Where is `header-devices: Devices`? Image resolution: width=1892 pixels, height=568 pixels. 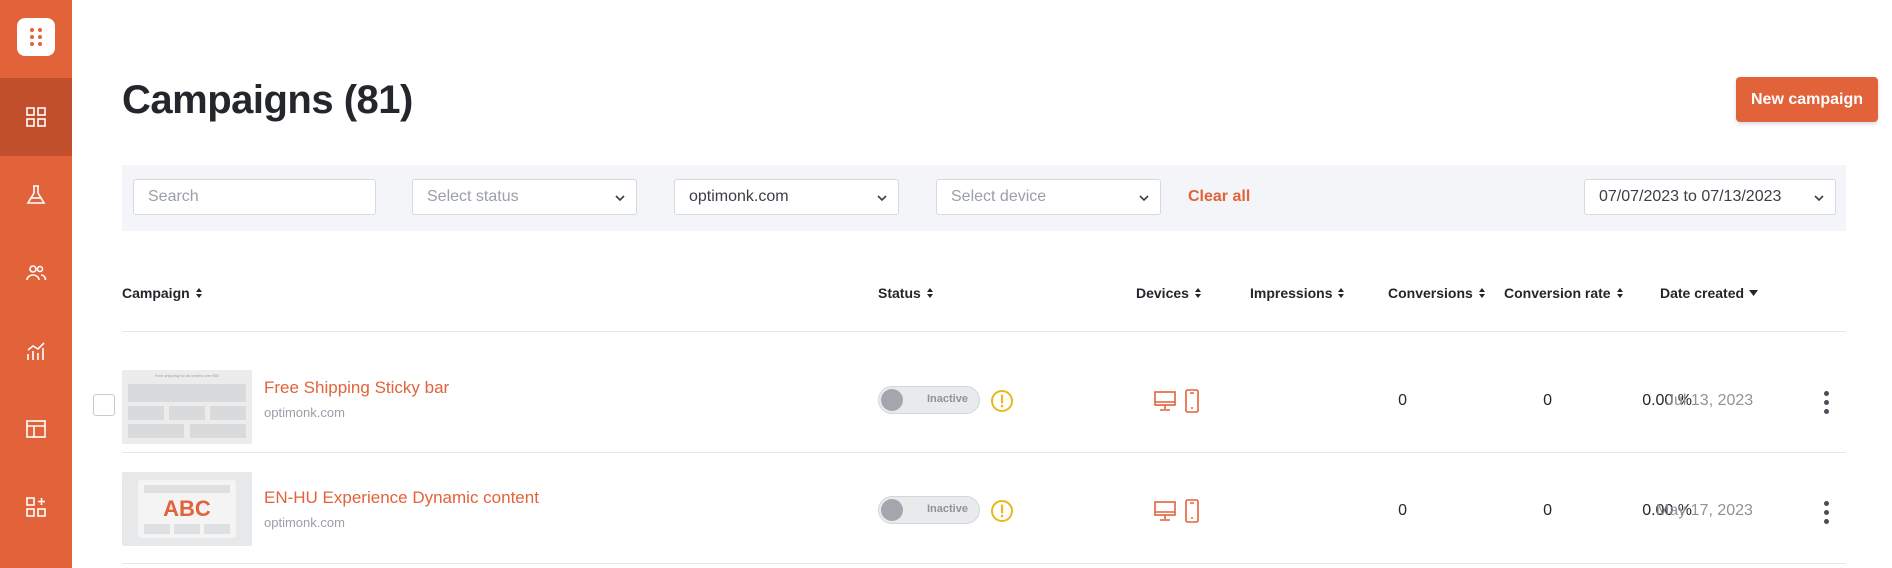 header-devices: Devices is located at coordinates (1169, 293).